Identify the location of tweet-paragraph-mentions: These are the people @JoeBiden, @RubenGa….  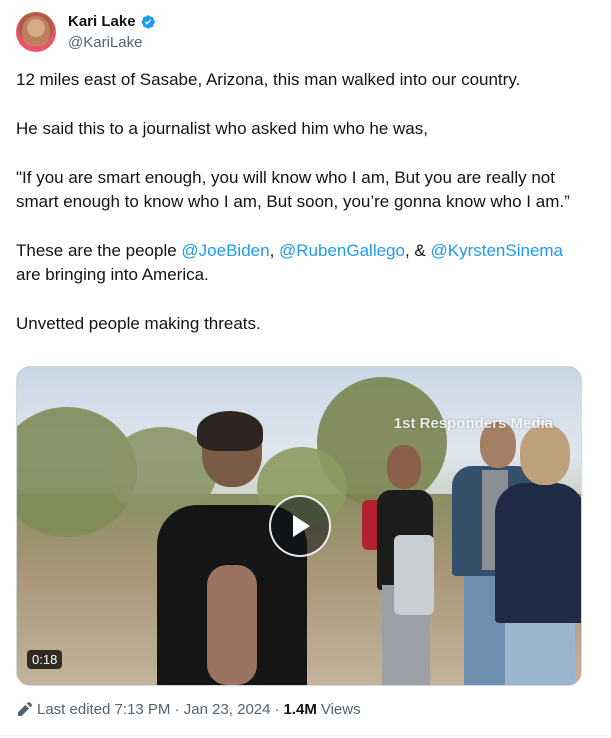
(303, 263).